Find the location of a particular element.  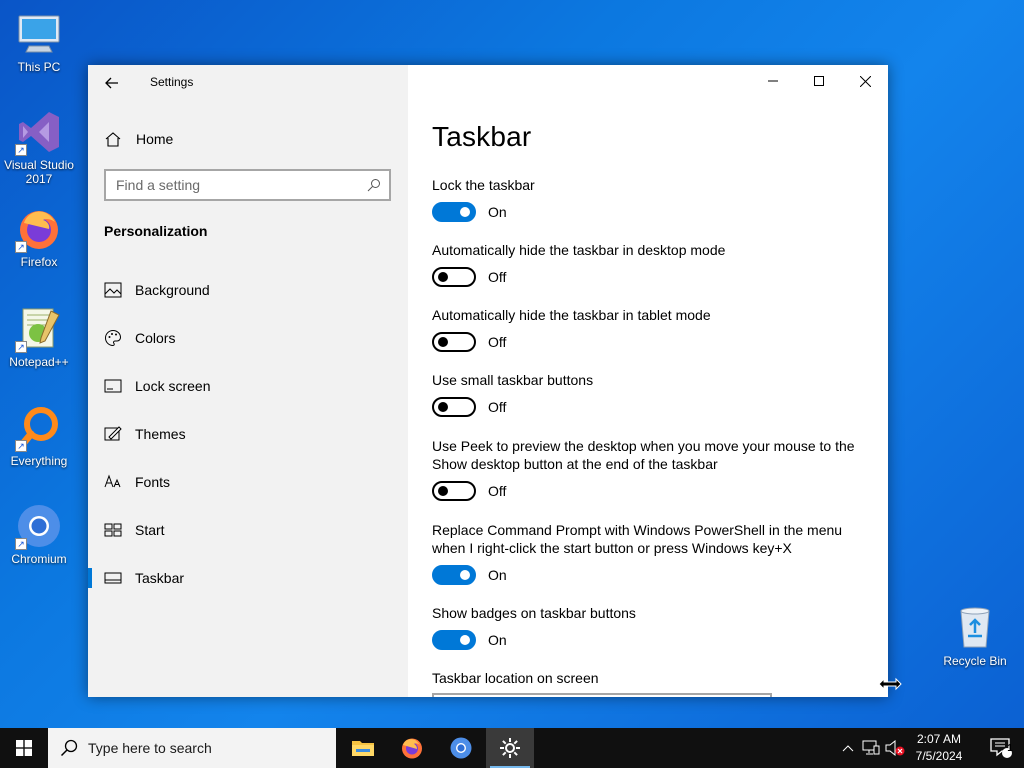

nav-item-label: Colors is located at coordinates (155, 338).